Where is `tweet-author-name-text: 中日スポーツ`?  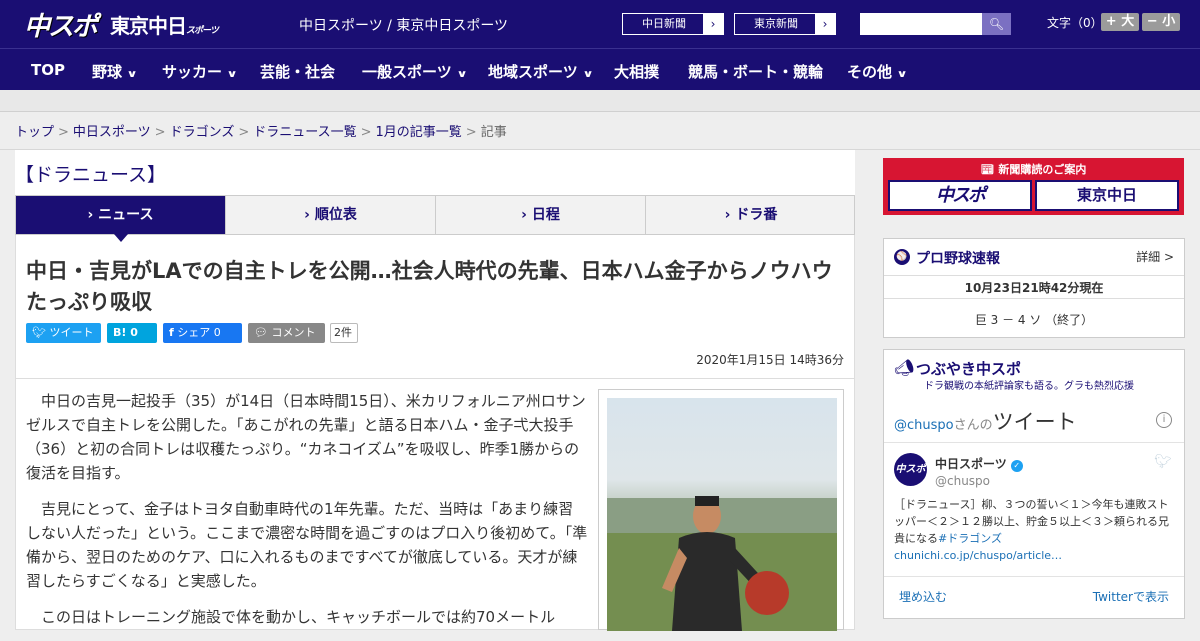
tweet-author-name-text: 中日スポーツ is located at coordinates (971, 464).